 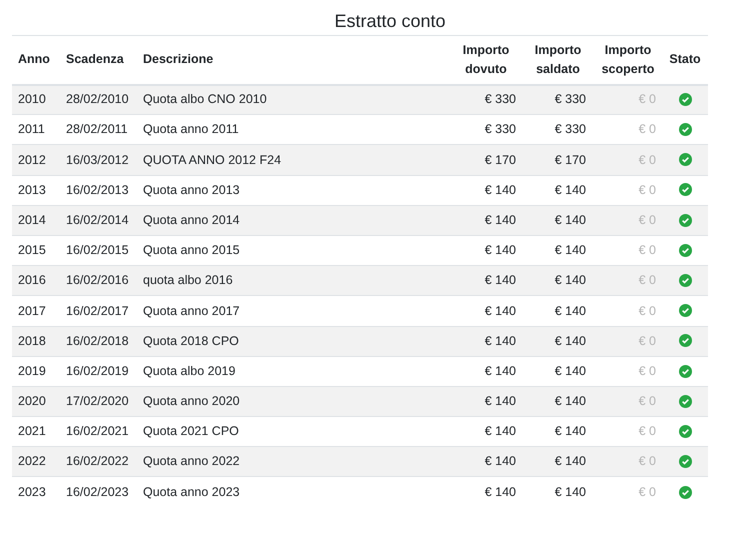 I want to click on table-cell: 16/02/2013, so click(x=97, y=189).